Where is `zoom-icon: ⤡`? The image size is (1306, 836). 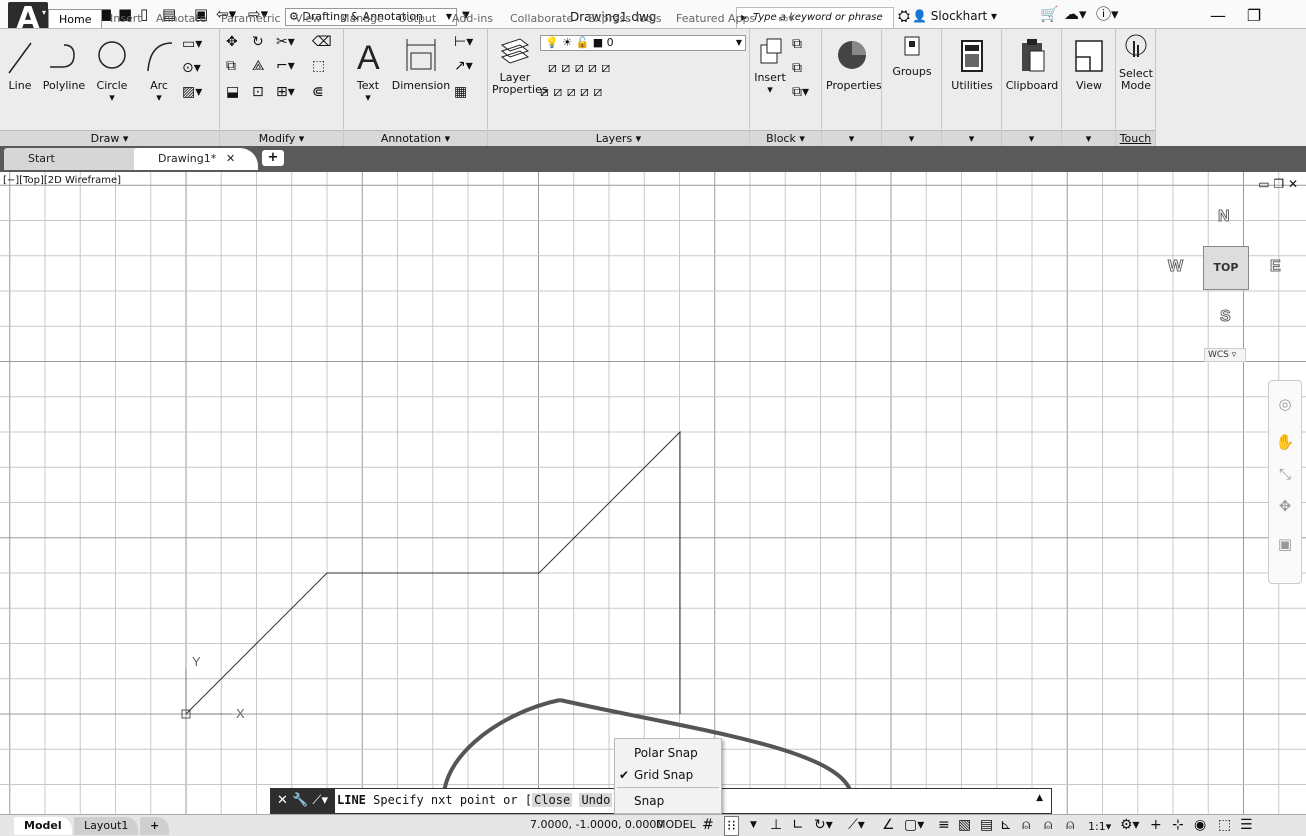
zoom-icon: ⤡ is located at coordinates (1285, 474).